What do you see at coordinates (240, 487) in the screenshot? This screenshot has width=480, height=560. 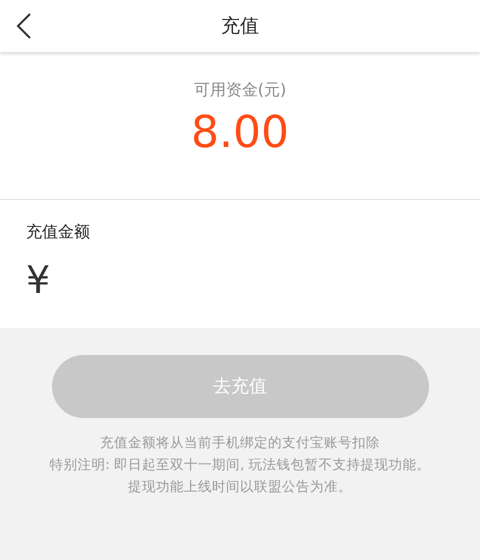 I see `note-text: 提现功能上线时间以联盟公告为准。` at bounding box center [240, 487].